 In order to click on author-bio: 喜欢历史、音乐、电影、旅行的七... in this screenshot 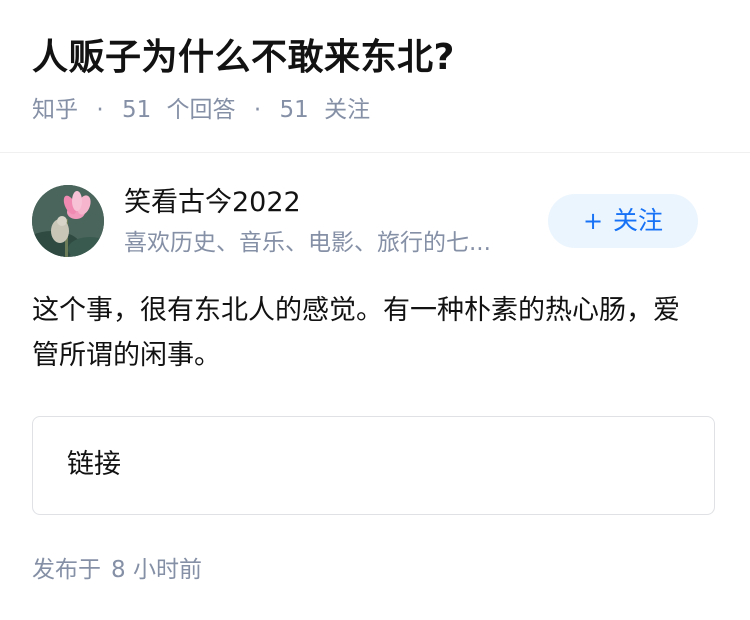, I will do `click(307, 243)`.